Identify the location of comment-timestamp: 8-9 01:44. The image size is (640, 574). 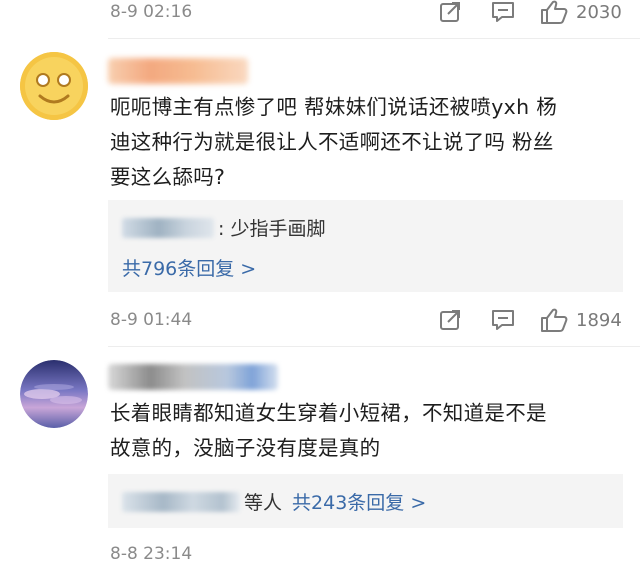
(151, 320).